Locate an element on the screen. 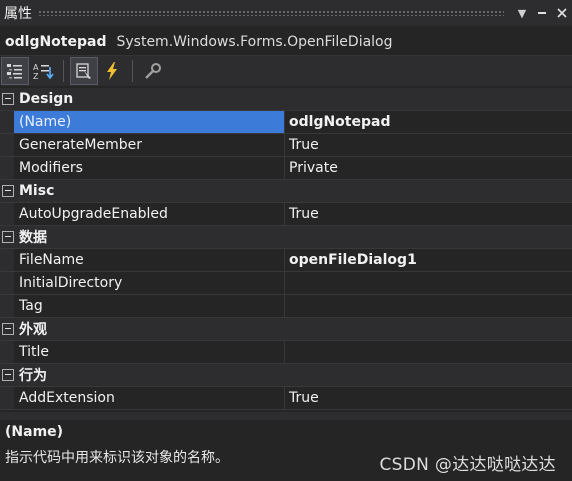 The height and width of the screenshot is (481, 572). category-label: 行为 is located at coordinates (33, 376).